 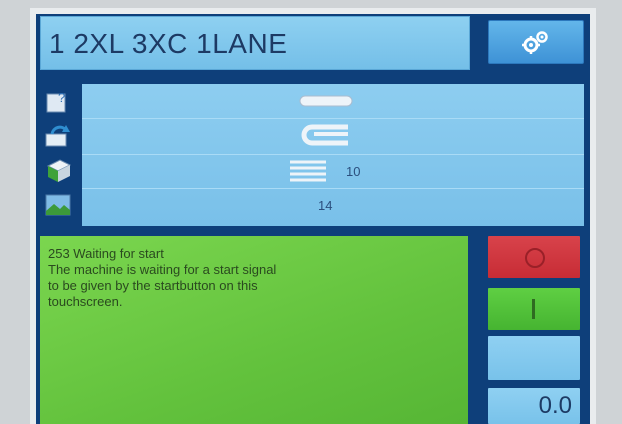 What do you see at coordinates (58, 204) in the screenshot?
I see `landscape-icon` at bounding box center [58, 204].